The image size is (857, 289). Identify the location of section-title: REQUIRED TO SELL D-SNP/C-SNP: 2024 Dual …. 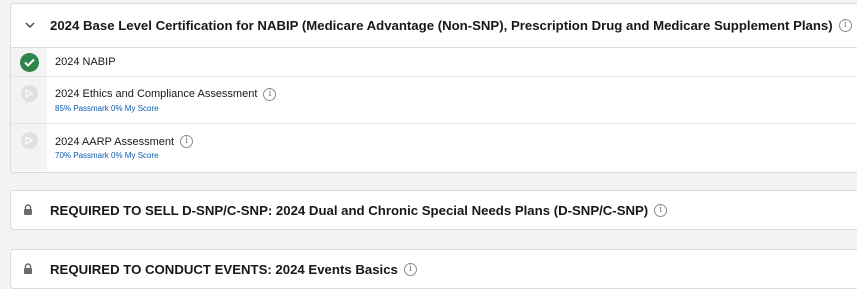
(349, 210).